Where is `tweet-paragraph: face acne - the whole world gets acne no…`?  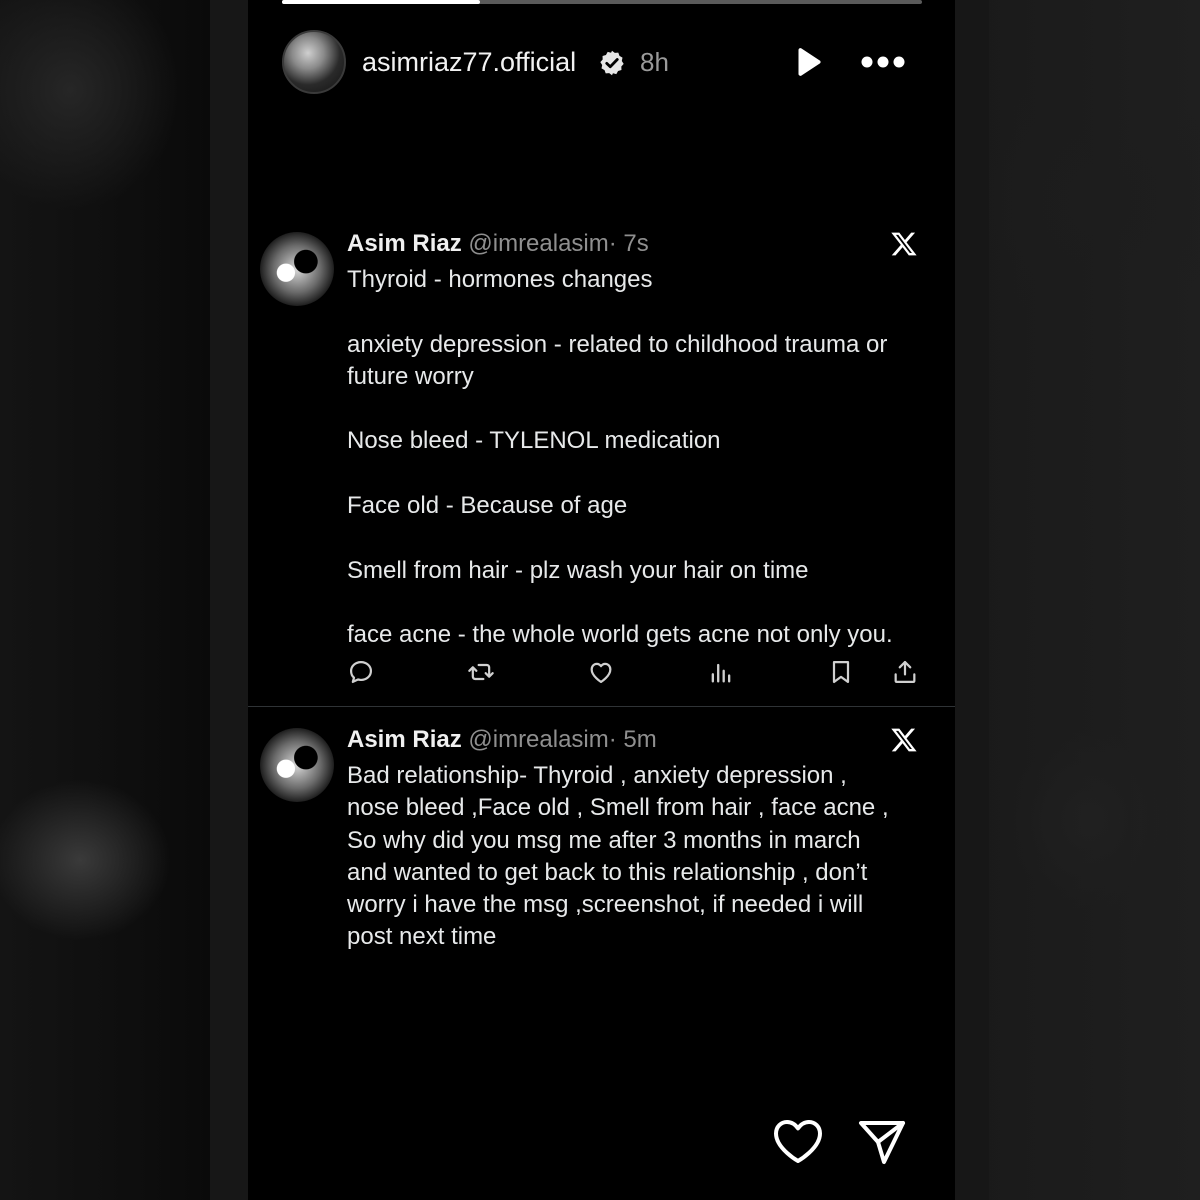
tweet-paragraph: face acne - the whole world gets acne no… is located at coordinates (620, 635).